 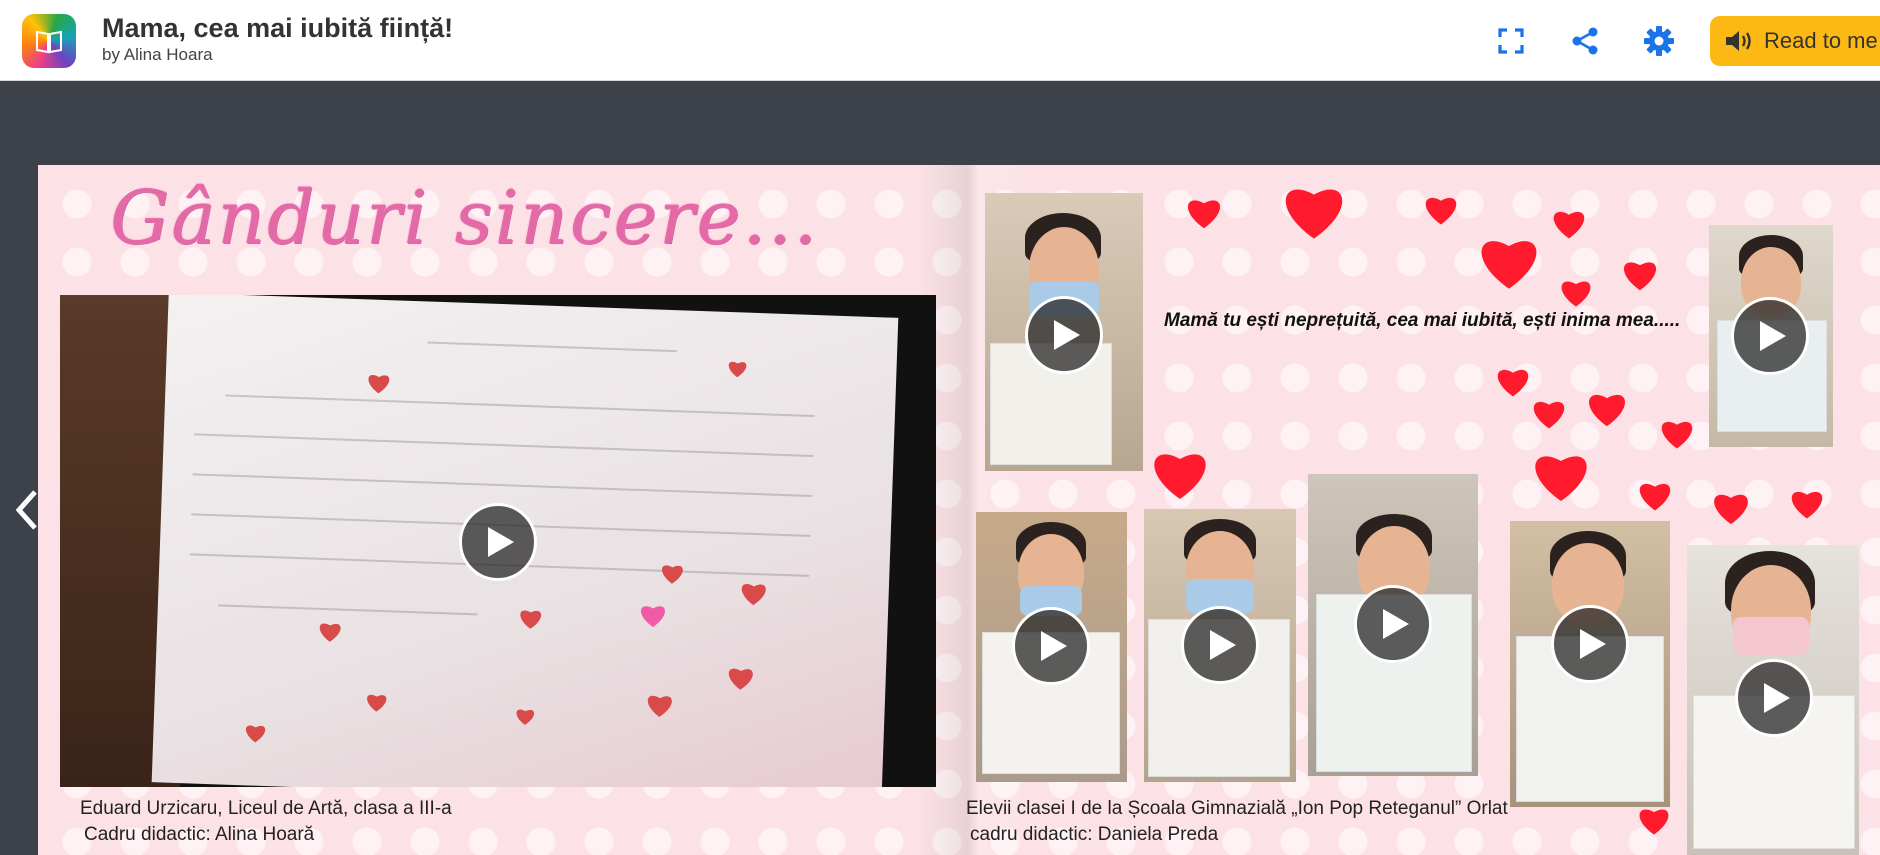 What do you see at coordinates (157, 54) in the screenshot?
I see `book-author: by Alina Hoara` at bounding box center [157, 54].